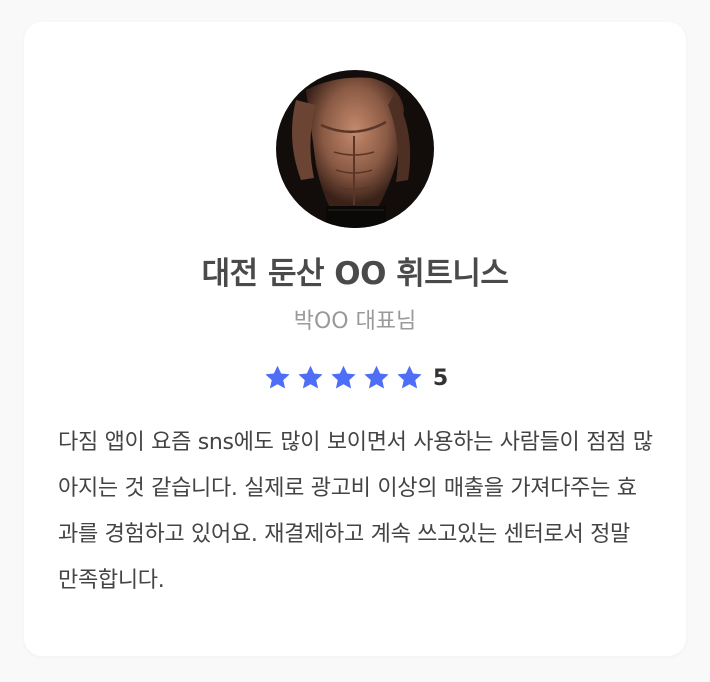 The height and width of the screenshot is (682, 710). What do you see at coordinates (355, 321) in the screenshot?
I see `owner-name: 박OO 대표님` at bounding box center [355, 321].